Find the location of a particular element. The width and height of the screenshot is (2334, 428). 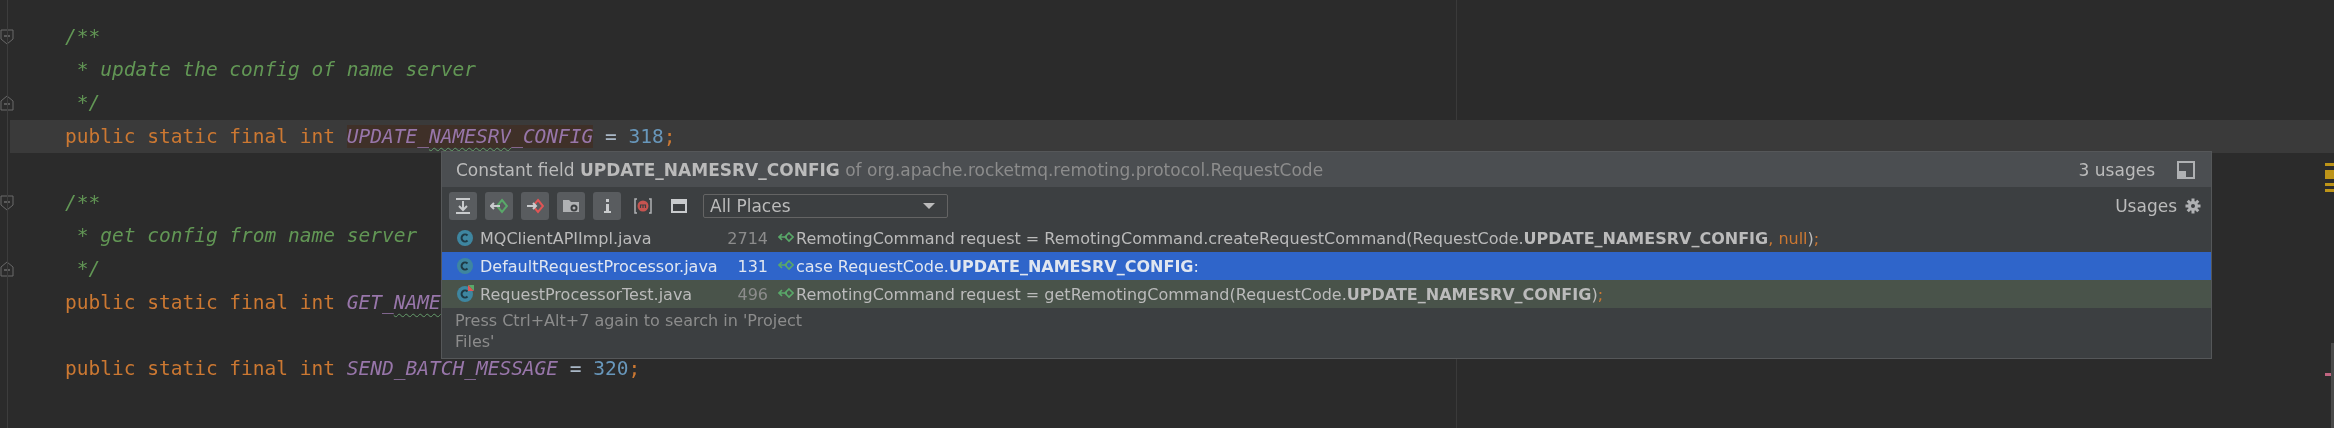

usage-code: RemotingCommand request = getRemotingCommand(RequestCode.UPDATE_NAMESRV_CONFIG); is located at coordinates (1199, 294).